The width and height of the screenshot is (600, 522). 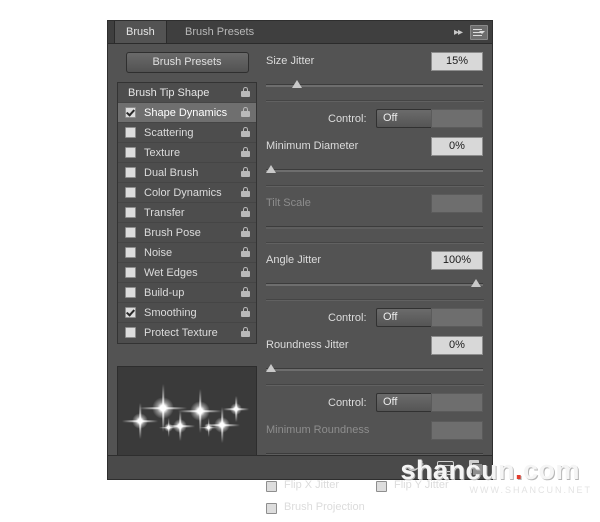 I want to click on list-item-brush-pose: Brush Pose, so click(x=187, y=233).